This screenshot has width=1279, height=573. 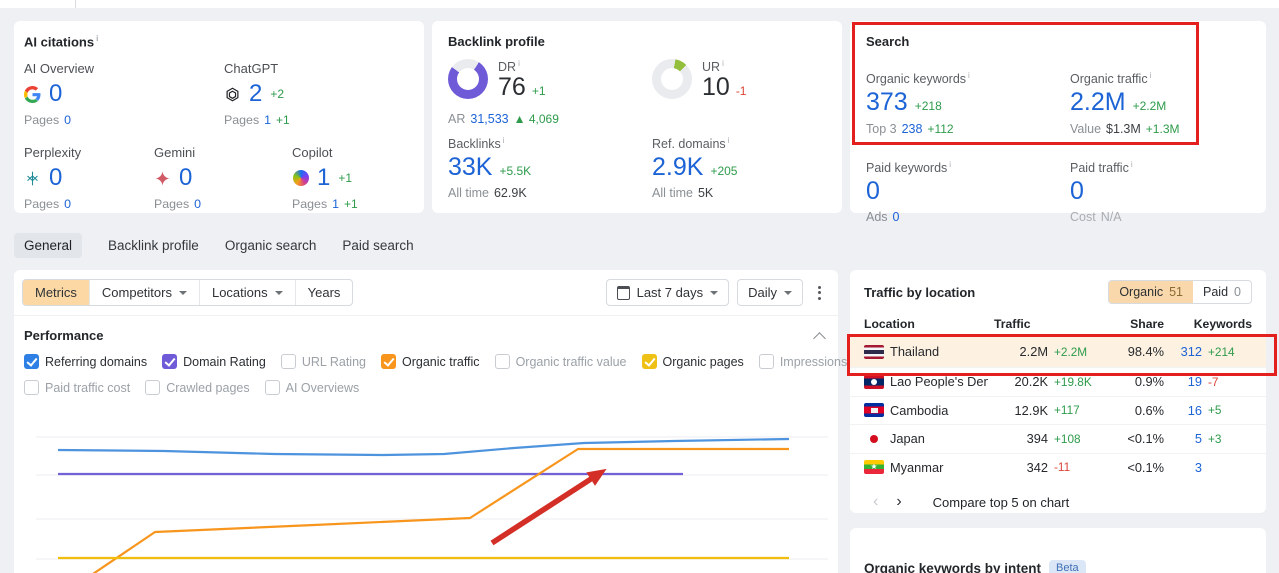 What do you see at coordinates (1186, 351) in the screenshot?
I see `keywords-value: 312` at bounding box center [1186, 351].